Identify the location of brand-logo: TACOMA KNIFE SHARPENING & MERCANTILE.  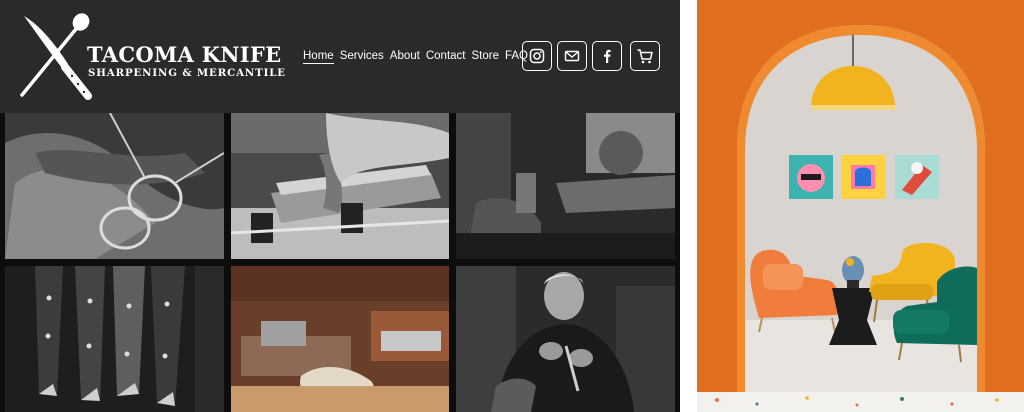
(153, 58).